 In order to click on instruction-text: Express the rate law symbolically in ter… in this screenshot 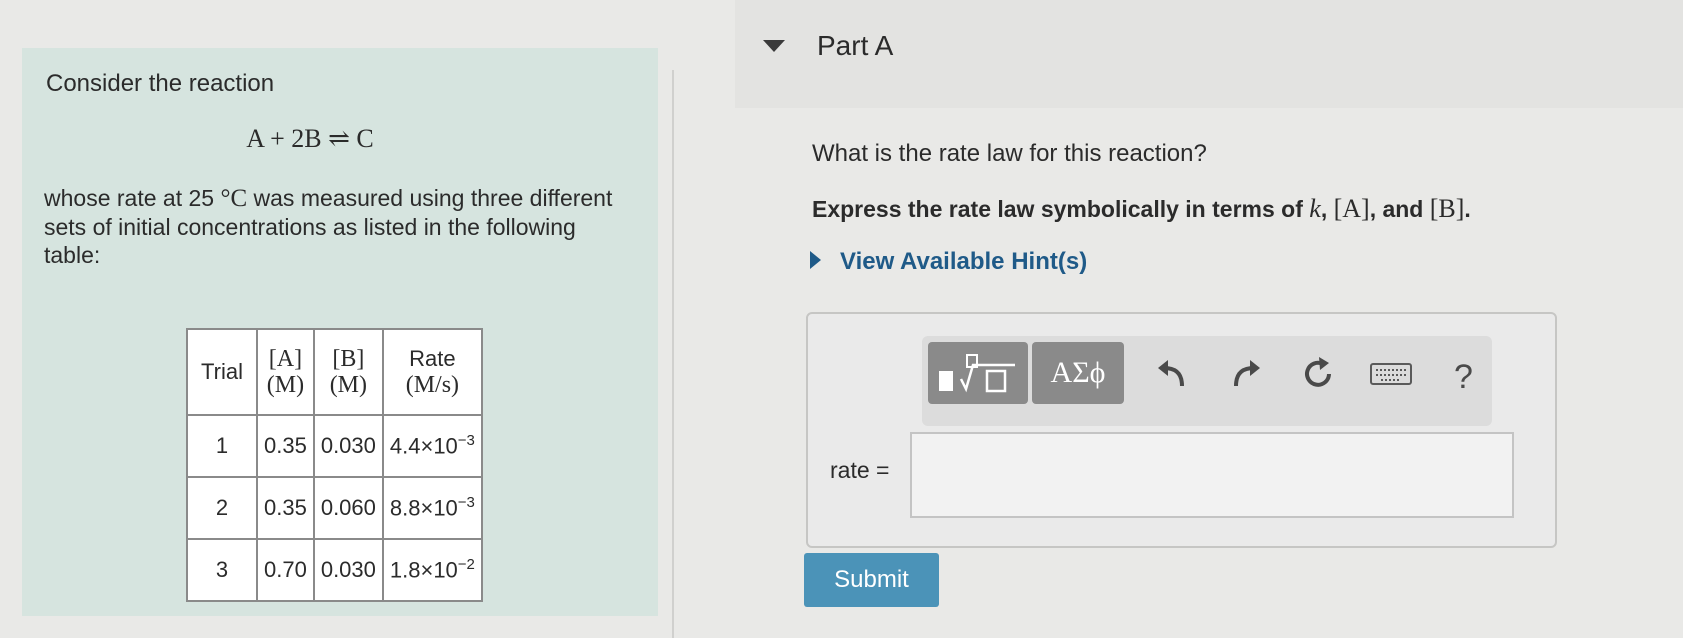, I will do `click(1141, 208)`.